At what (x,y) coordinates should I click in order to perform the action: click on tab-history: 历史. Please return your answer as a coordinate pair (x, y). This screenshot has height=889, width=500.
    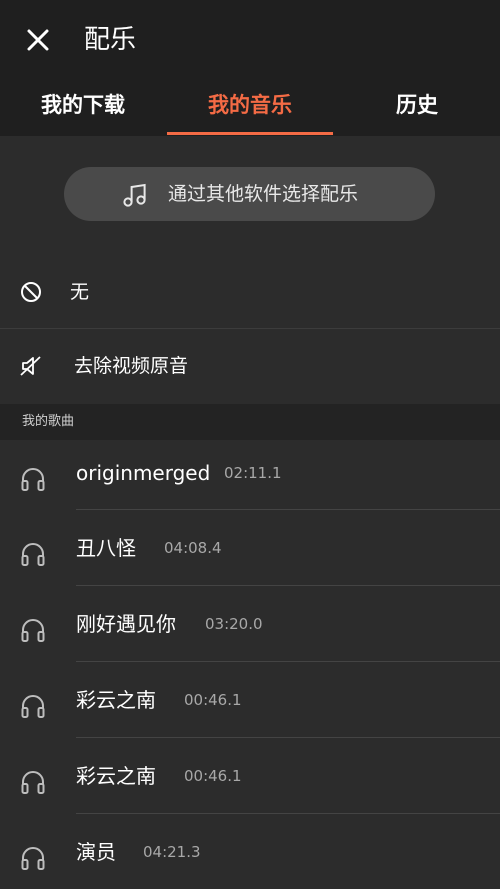
    Looking at the image, I should click on (417, 109).